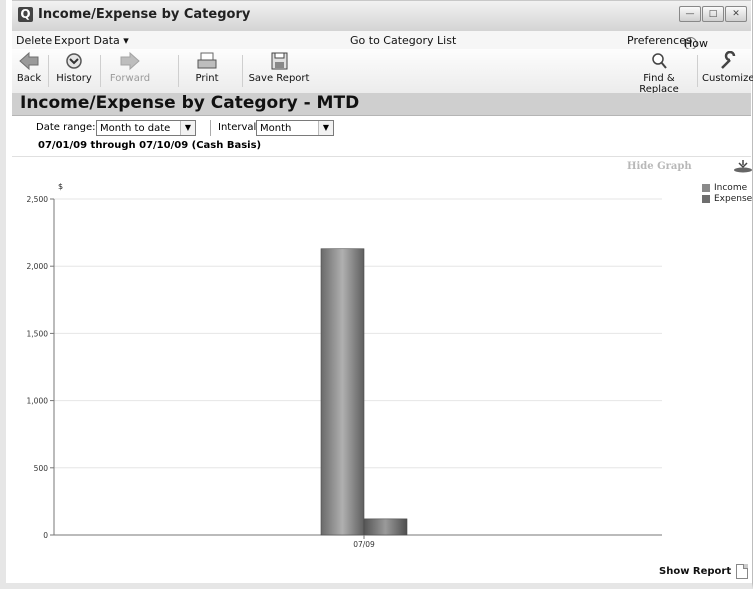  What do you see at coordinates (295, 128) in the screenshot?
I see `interval-select: Month ▼` at bounding box center [295, 128].